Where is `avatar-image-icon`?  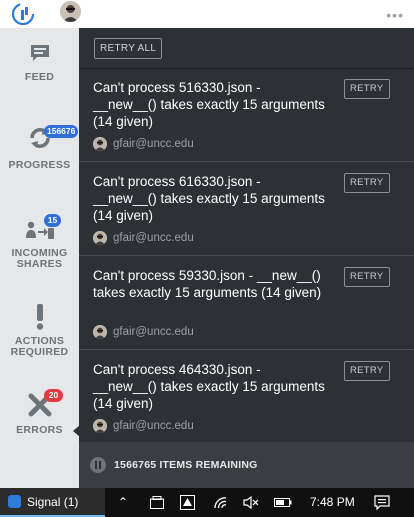
avatar-image-icon is located at coordinates (70, 11).